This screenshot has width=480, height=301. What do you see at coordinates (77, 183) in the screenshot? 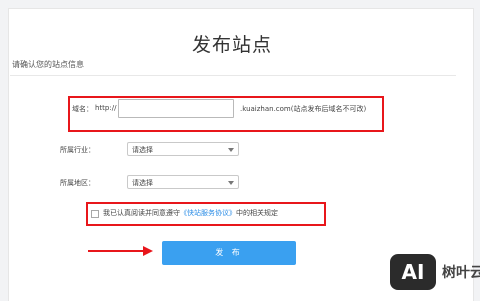
I see `region-label: 所属地区：` at bounding box center [77, 183].